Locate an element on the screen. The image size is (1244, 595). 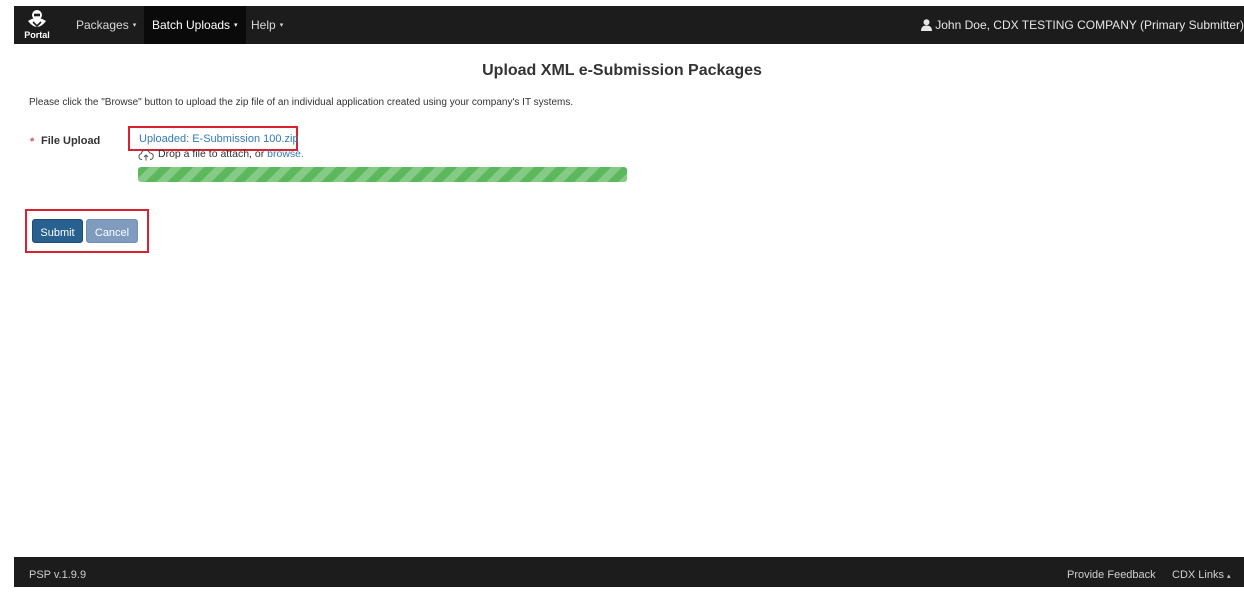
drop-zone-text: Drop a file to attach, or is located at coordinates (213, 154).